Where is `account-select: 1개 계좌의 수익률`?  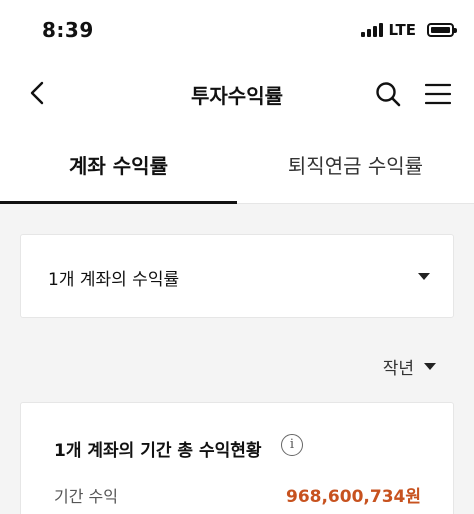 account-select: 1개 계좌의 수익률 is located at coordinates (237, 276).